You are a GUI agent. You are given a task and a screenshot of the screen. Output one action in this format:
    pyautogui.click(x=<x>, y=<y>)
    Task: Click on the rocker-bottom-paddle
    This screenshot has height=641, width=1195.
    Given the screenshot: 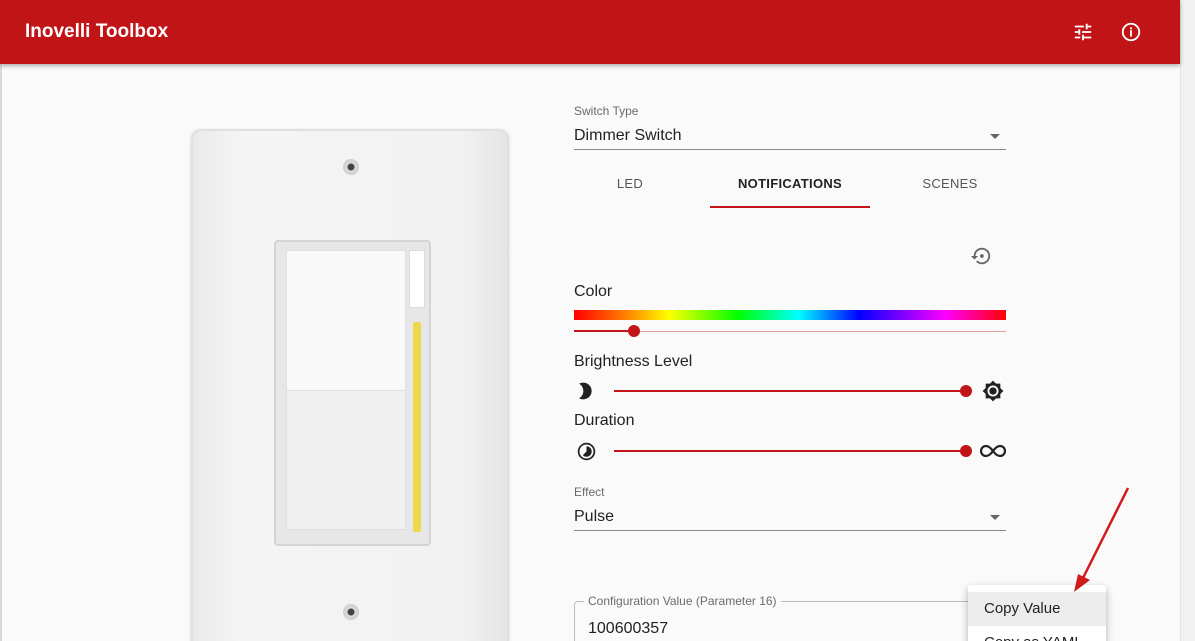 What is the action you would take?
    pyautogui.click(x=346, y=460)
    